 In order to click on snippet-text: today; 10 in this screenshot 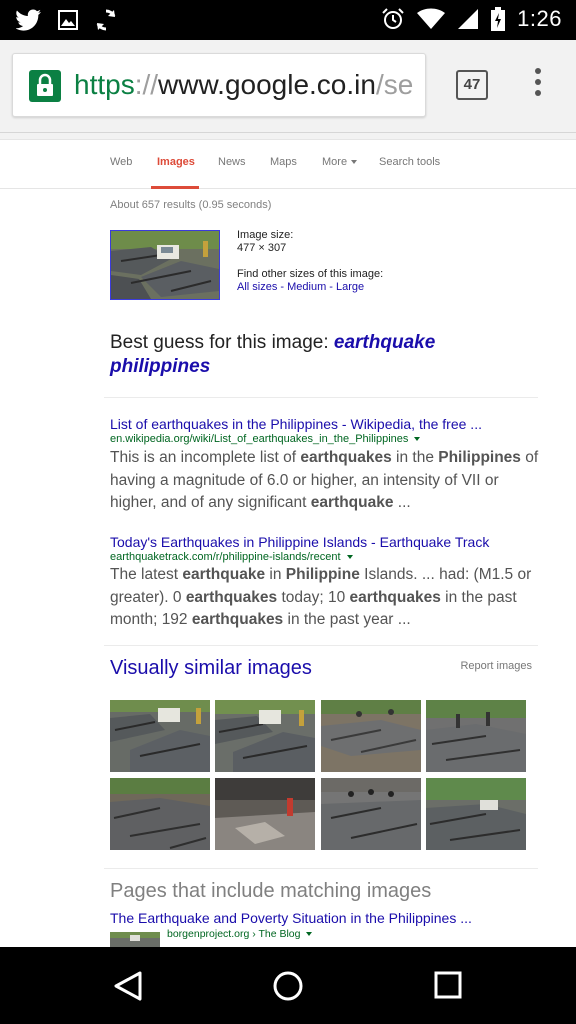, I will do `click(313, 597)`.